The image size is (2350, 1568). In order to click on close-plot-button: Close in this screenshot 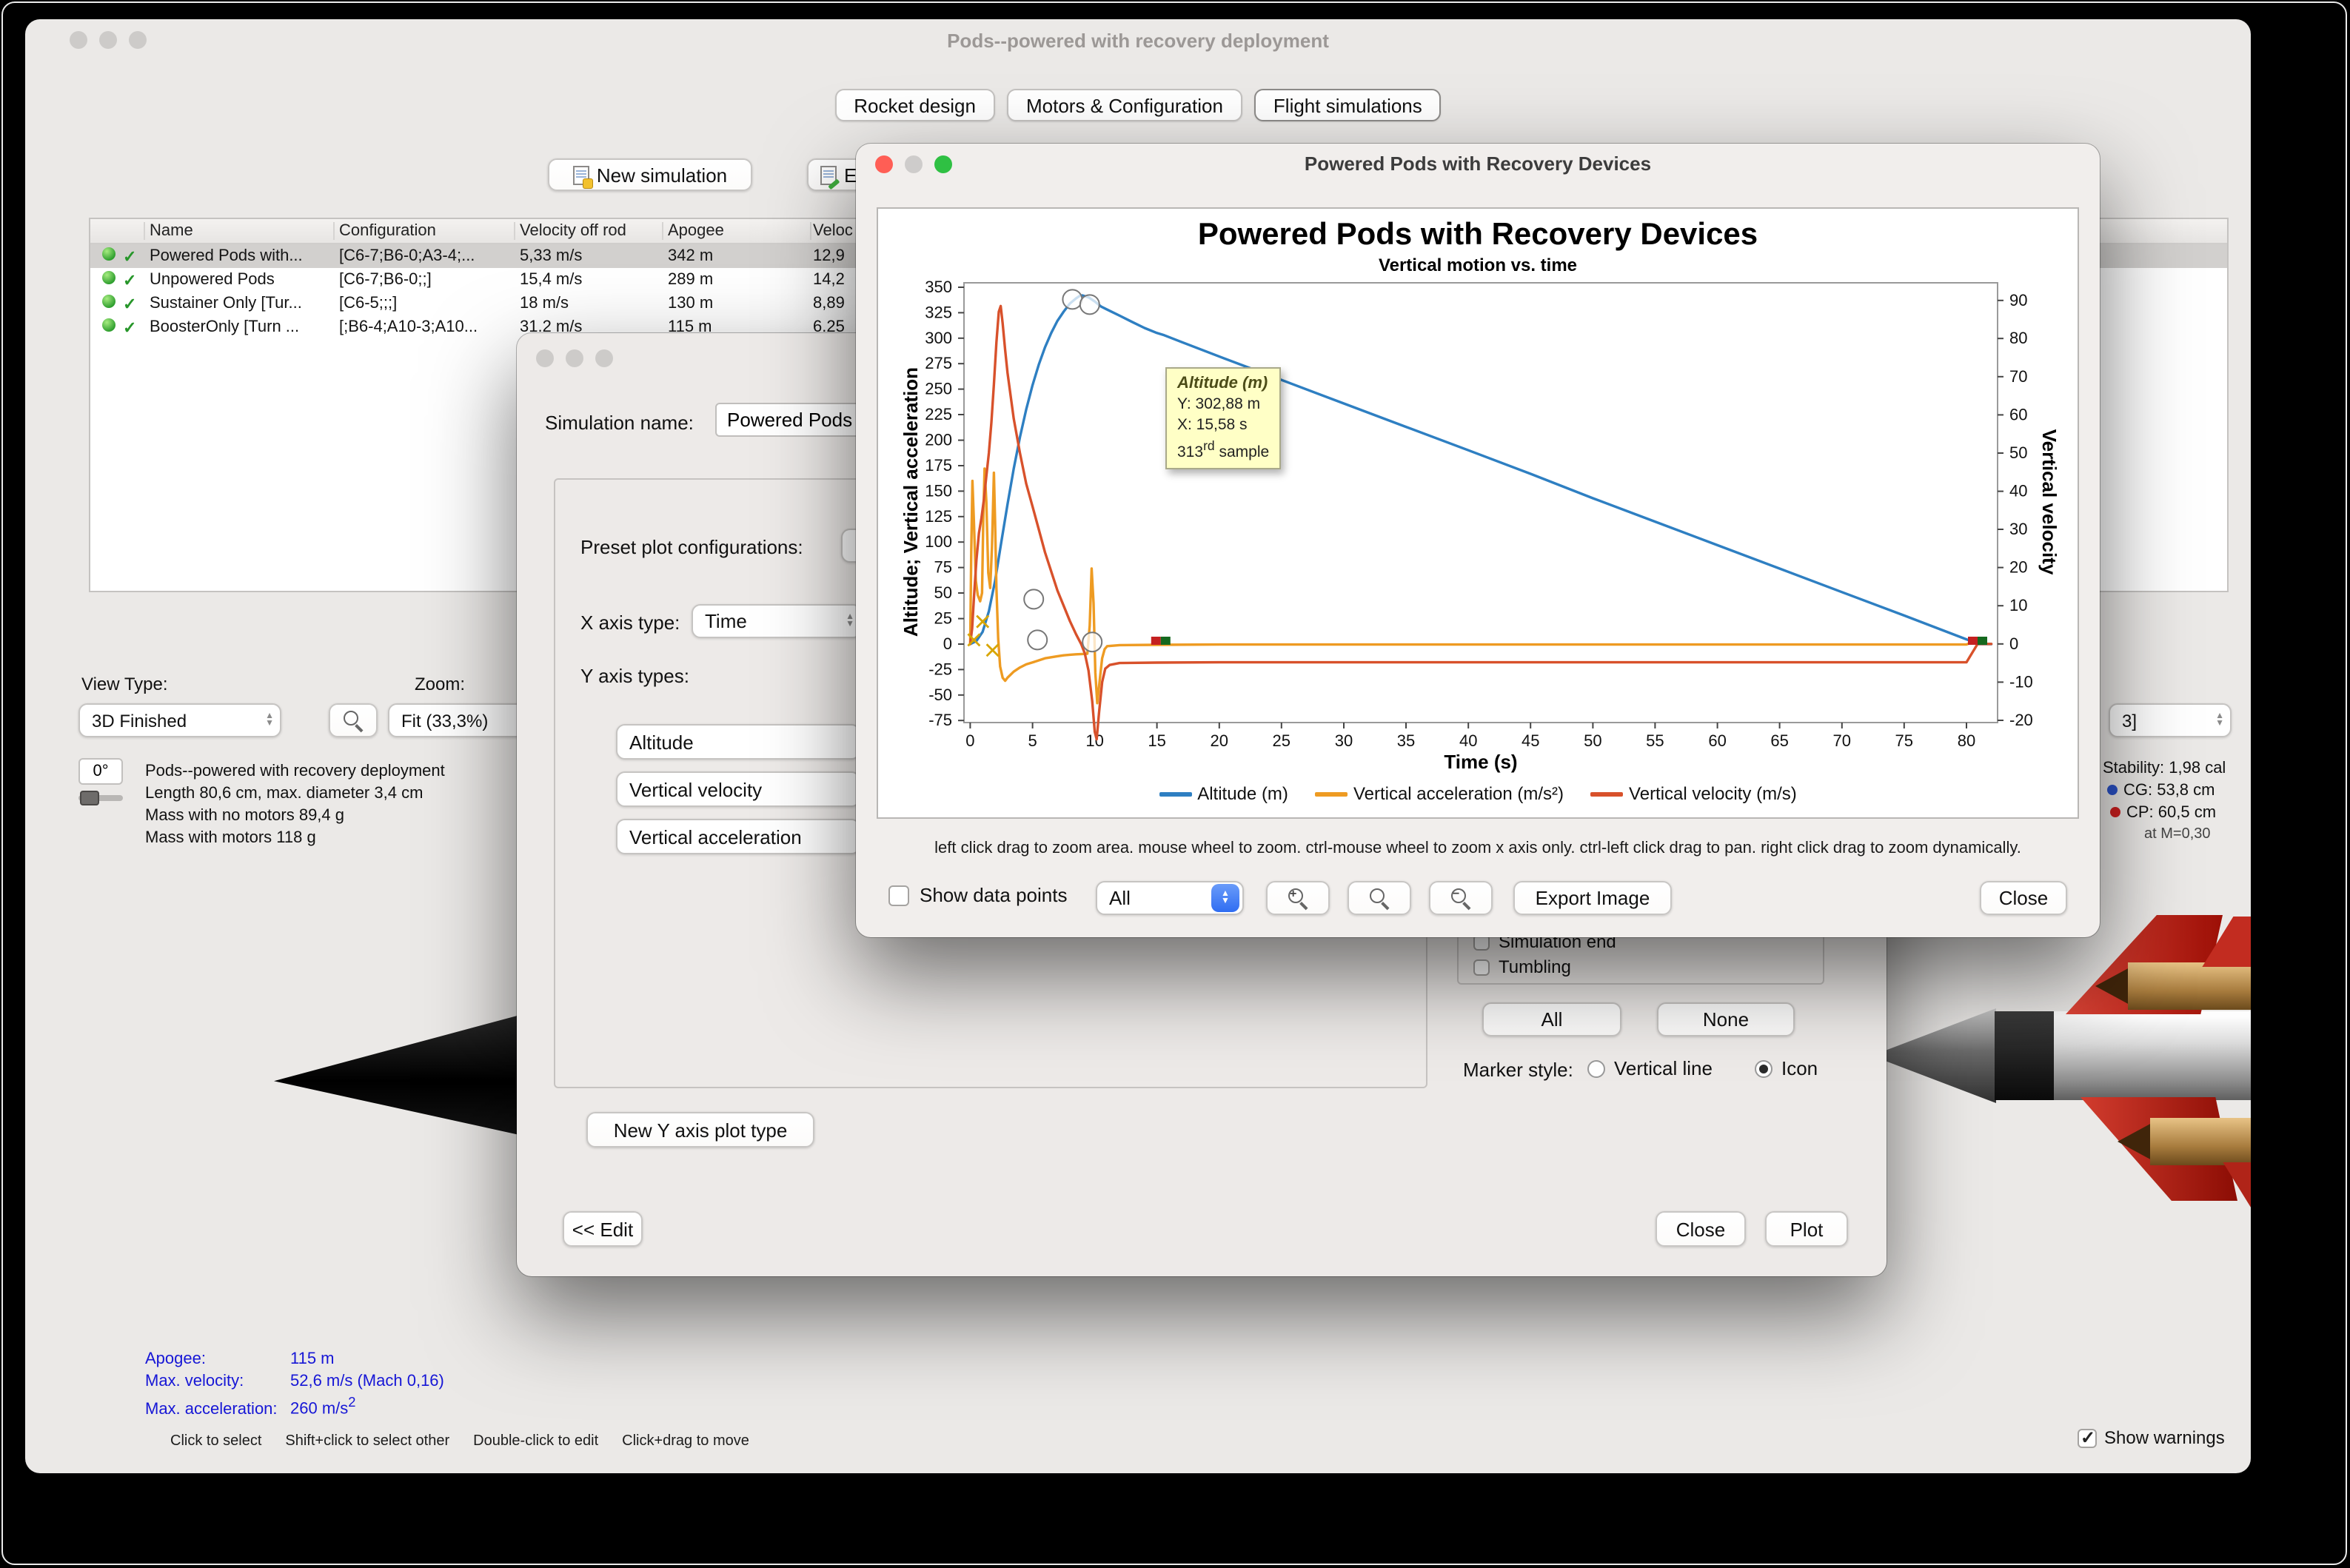, I will do `click(2023, 898)`.